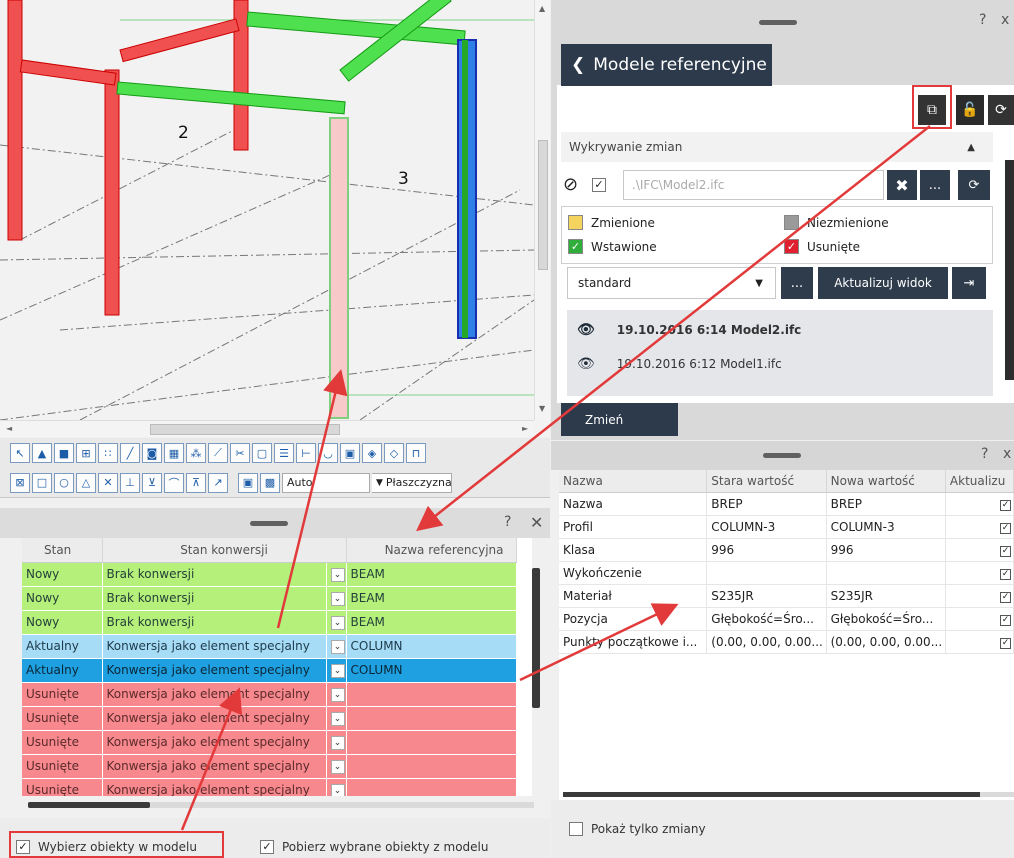  What do you see at coordinates (62, 670) in the screenshot?
I see `cell-stan: Aktualny` at bounding box center [62, 670].